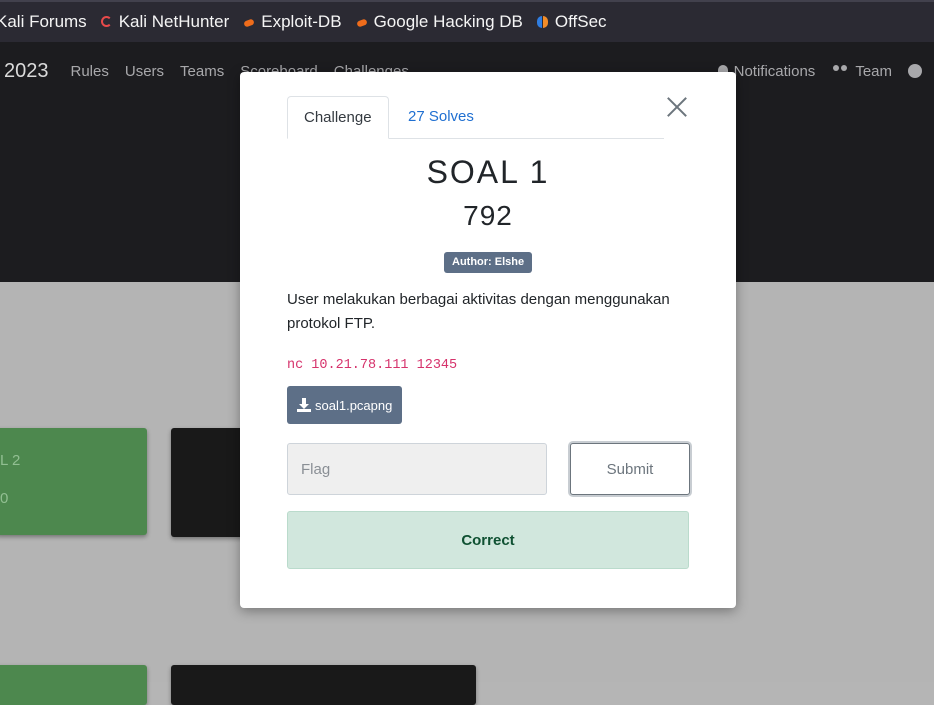 The width and height of the screenshot is (934, 705). I want to click on submit-button: Submit, so click(630, 469).